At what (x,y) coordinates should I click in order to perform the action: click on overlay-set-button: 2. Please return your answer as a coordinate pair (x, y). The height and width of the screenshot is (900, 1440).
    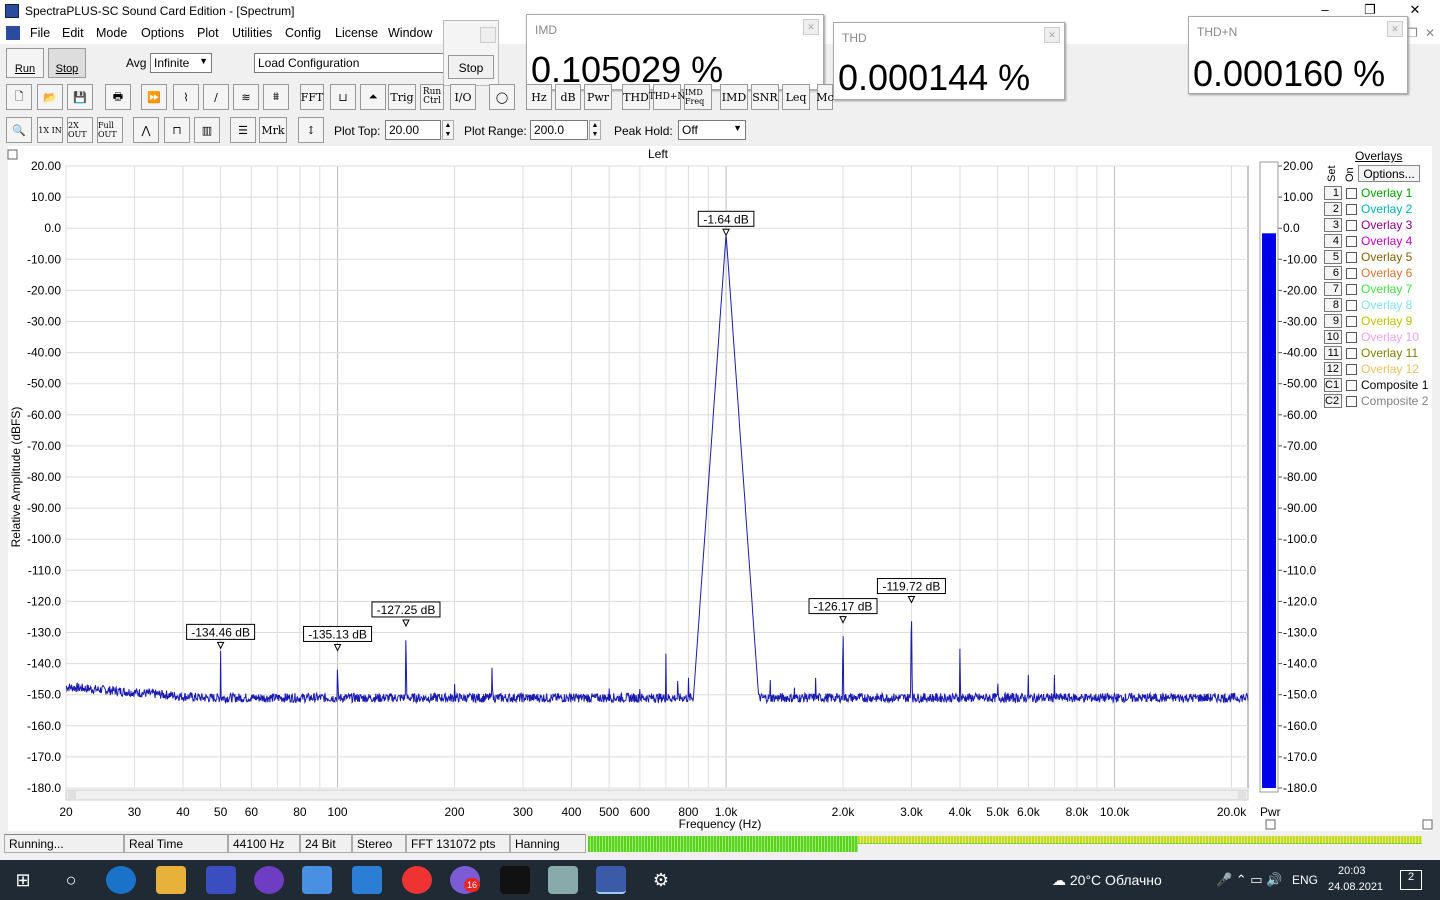
    Looking at the image, I should click on (1333, 209).